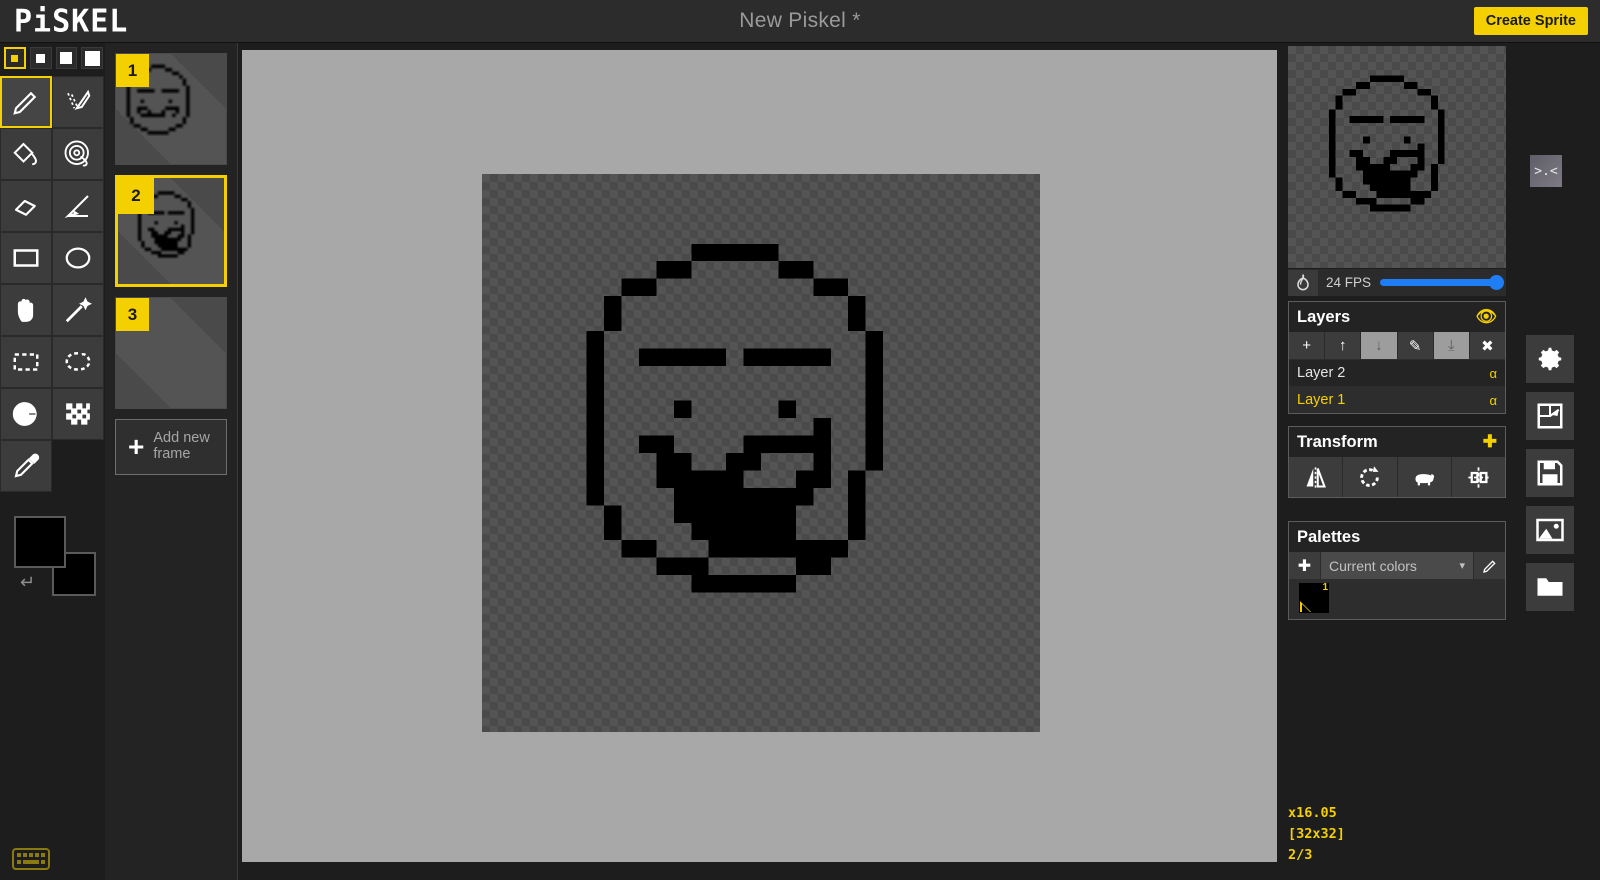 This screenshot has width=1600, height=880. Describe the element at coordinates (31, 859) in the screenshot. I see `keyboard-shortcuts-icon` at that location.